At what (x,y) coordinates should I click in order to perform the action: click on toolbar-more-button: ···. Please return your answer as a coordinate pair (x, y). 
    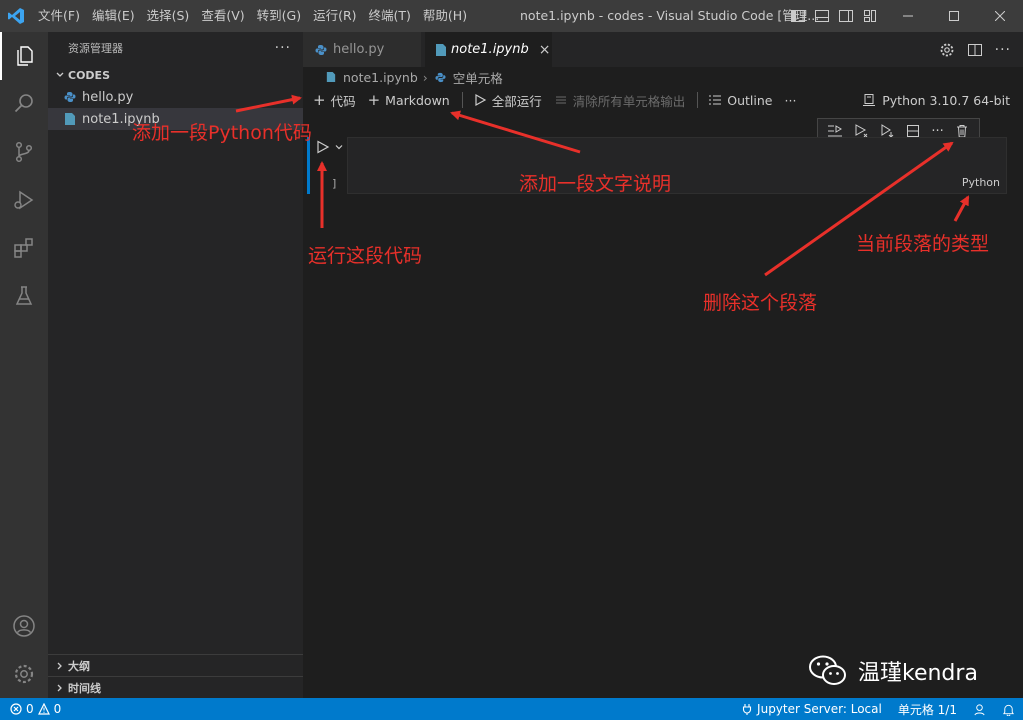
    Looking at the image, I should click on (791, 100).